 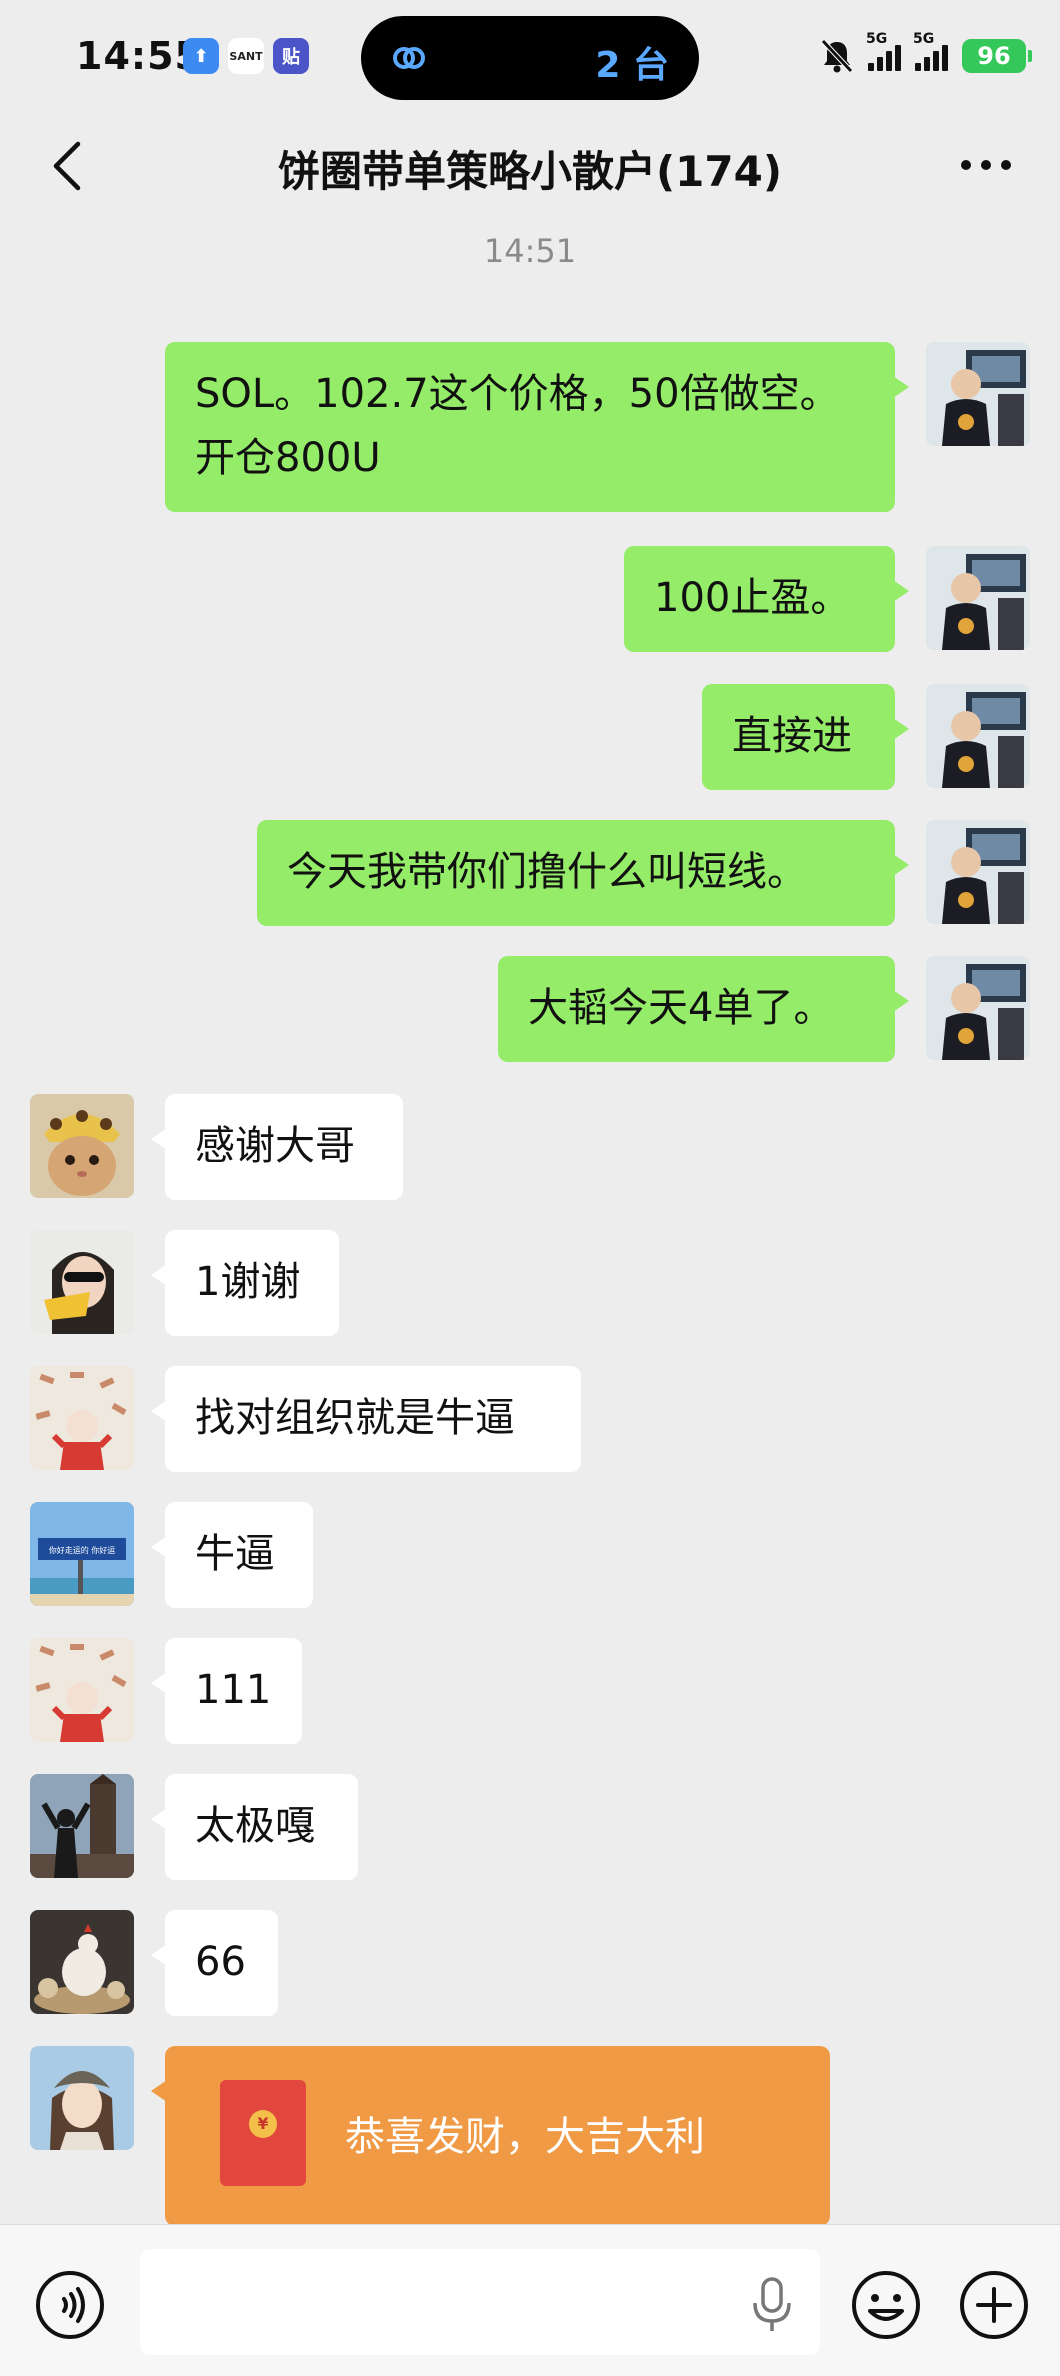 I want to click on input-bar, so click(x=530, y=2300).